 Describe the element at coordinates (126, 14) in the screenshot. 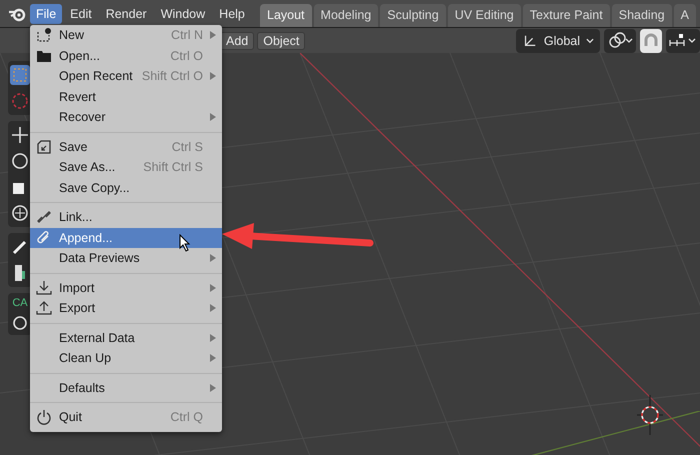

I see `menu-item: Render` at that location.